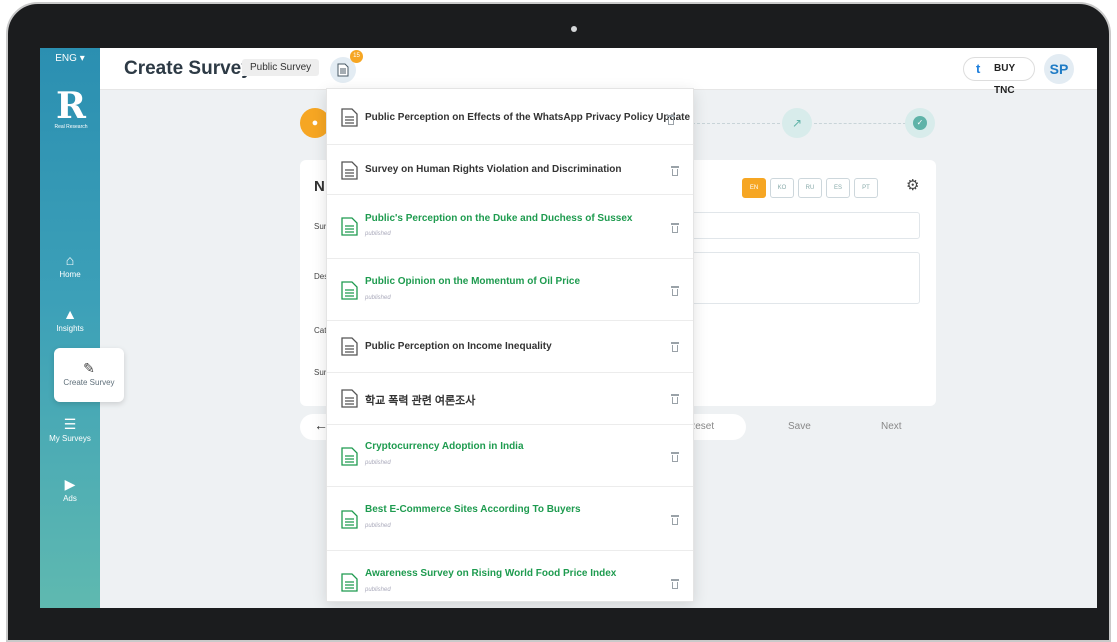 Image resolution: width=1117 pixels, height=642 pixels. Describe the element at coordinates (66, 58) in the screenshot. I see `language-label: ENG` at that location.